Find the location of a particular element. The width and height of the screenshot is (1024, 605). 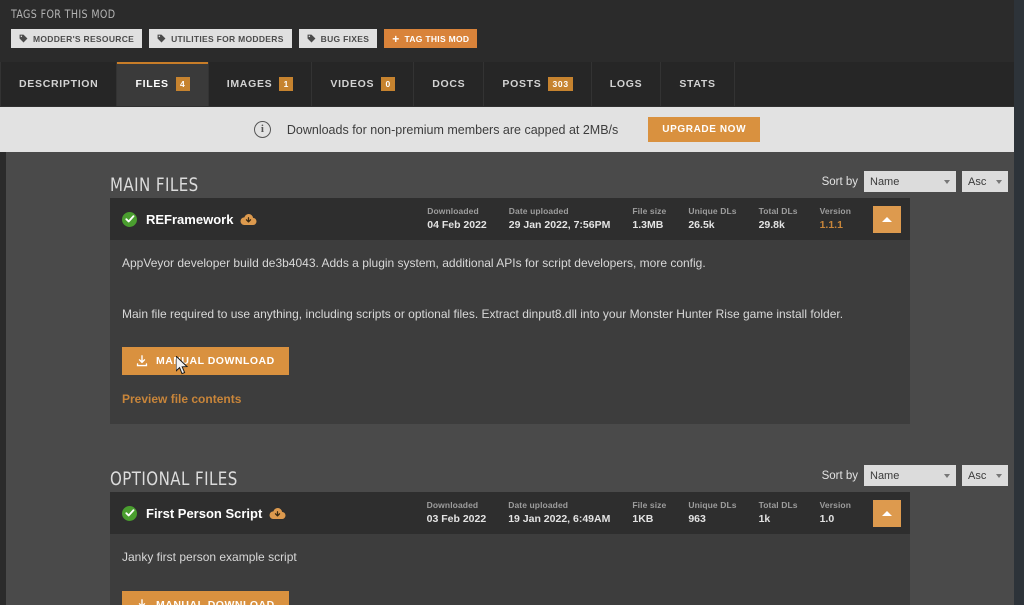

file-meta-value: 1.1.1 is located at coordinates (831, 224).